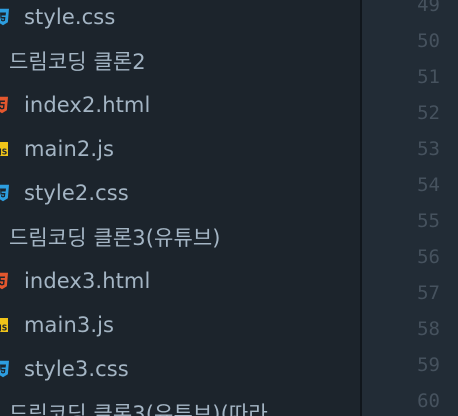 The image size is (458, 416). What do you see at coordinates (115, 238) in the screenshot?
I see `folder-label: 드림코딩 클론3(유튜브)` at bounding box center [115, 238].